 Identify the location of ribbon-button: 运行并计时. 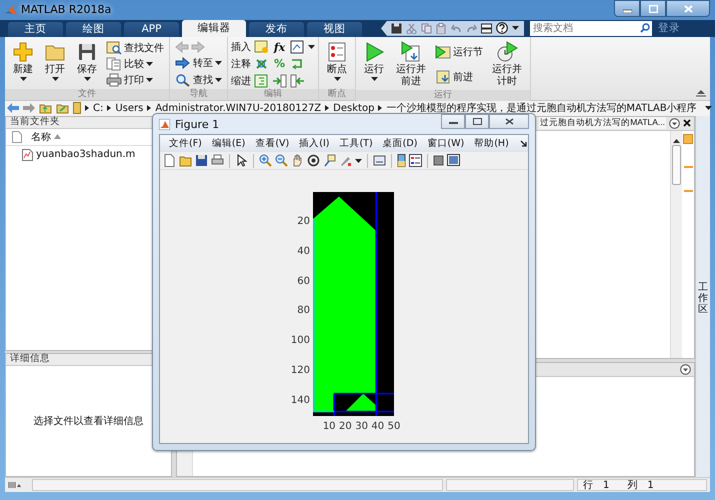
(507, 64).